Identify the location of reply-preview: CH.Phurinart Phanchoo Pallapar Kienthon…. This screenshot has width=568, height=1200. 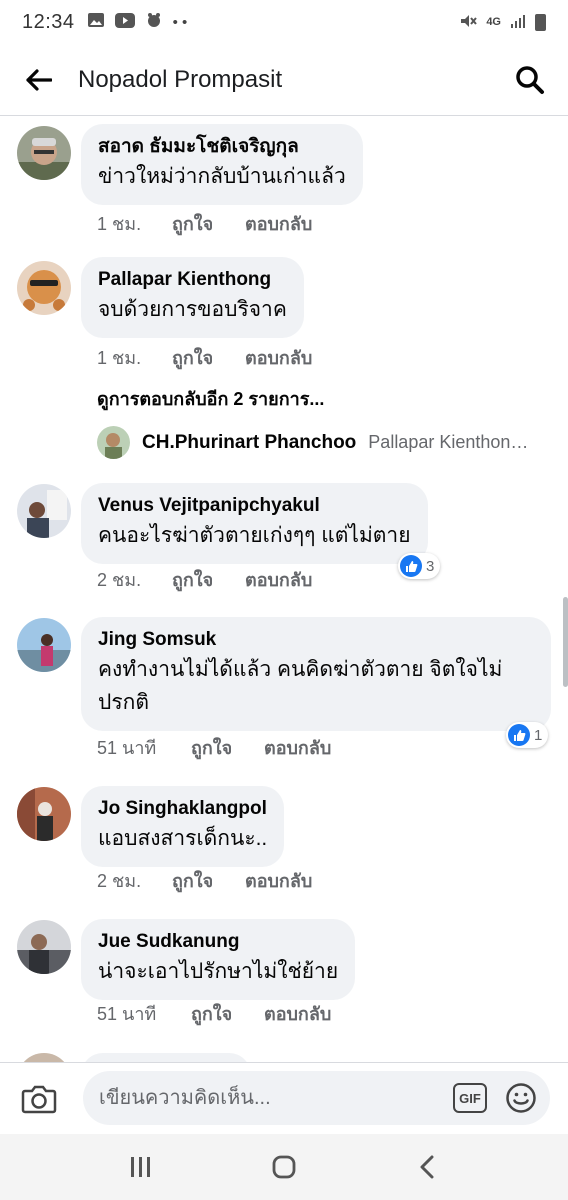
(322, 442).